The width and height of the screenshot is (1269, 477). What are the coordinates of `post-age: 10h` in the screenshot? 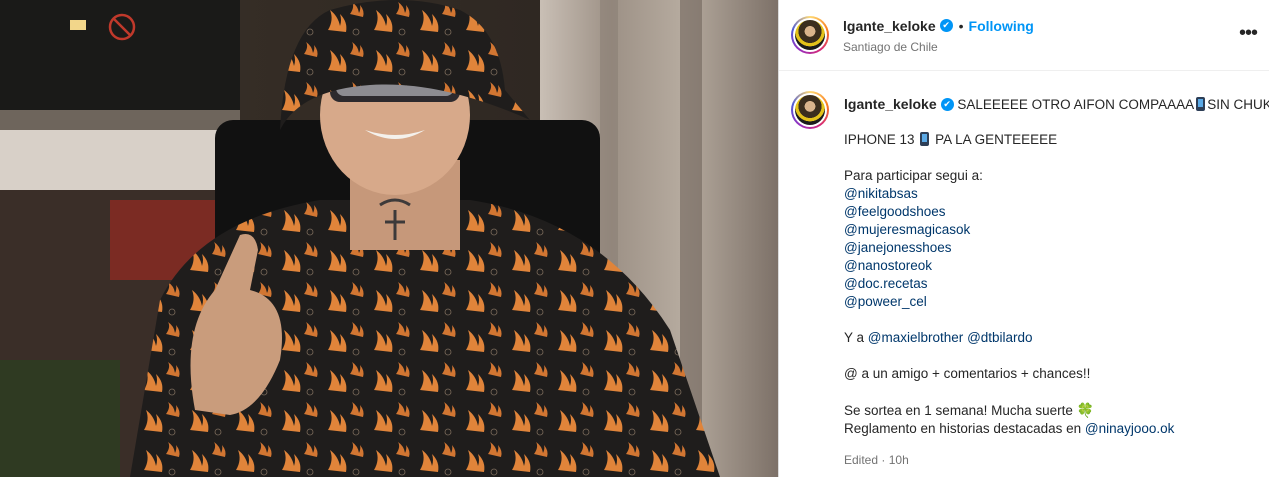 It's located at (899, 460).